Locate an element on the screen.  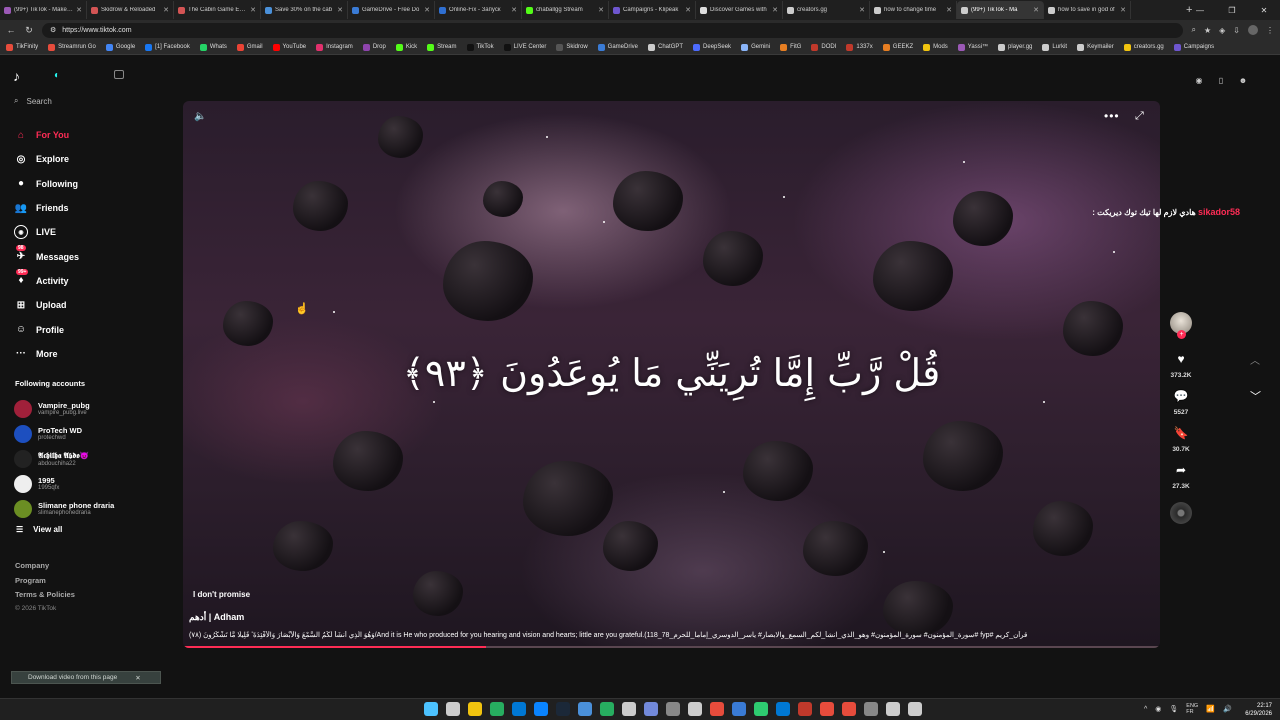
nav-item-following: ● Following is located at coordinates (46, 184).